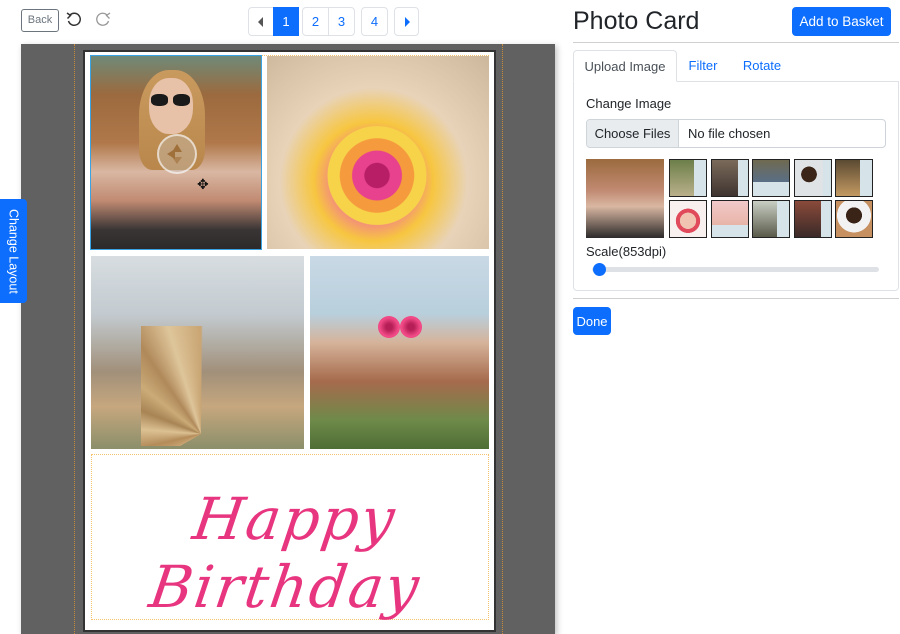 This screenshot has height=634, width=900. Describe the element at coordinates (315, 21) in the screenshot. I see `page-button-2: 2` at that location.